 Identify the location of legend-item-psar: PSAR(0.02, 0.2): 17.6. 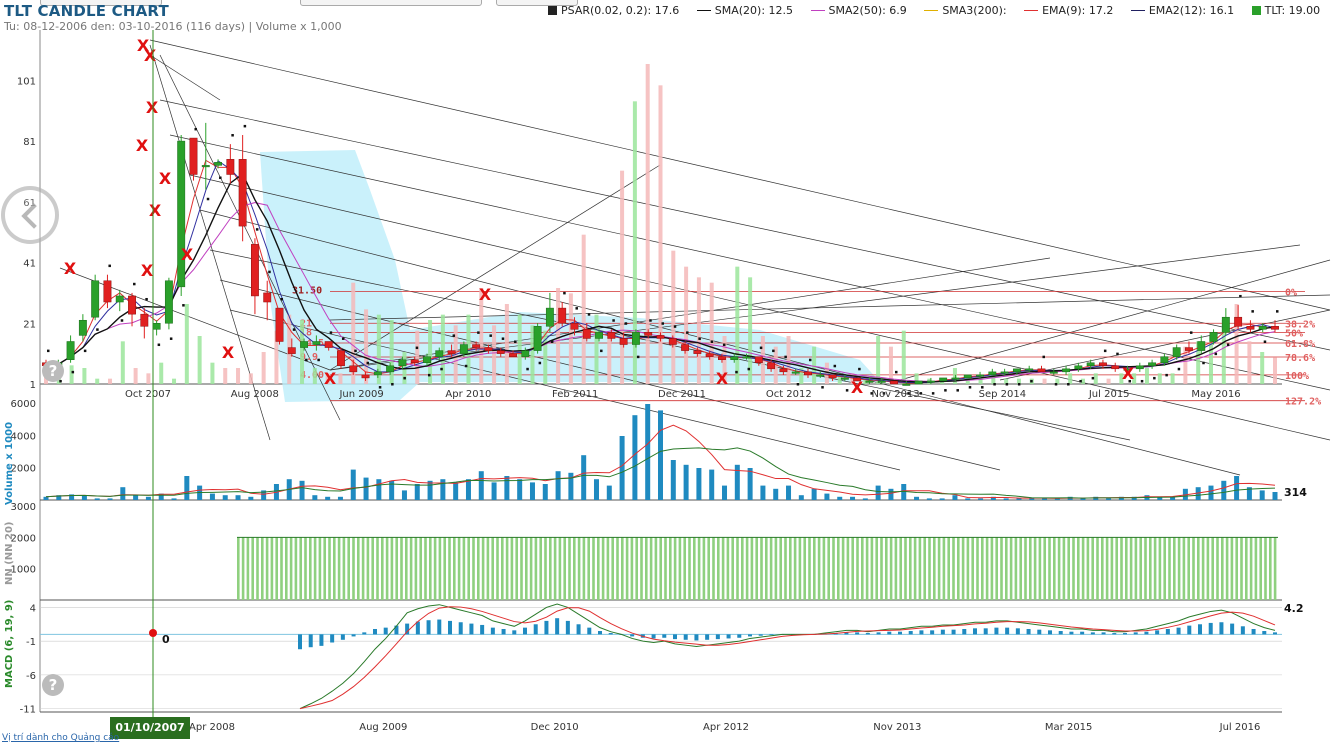
(613, 10).